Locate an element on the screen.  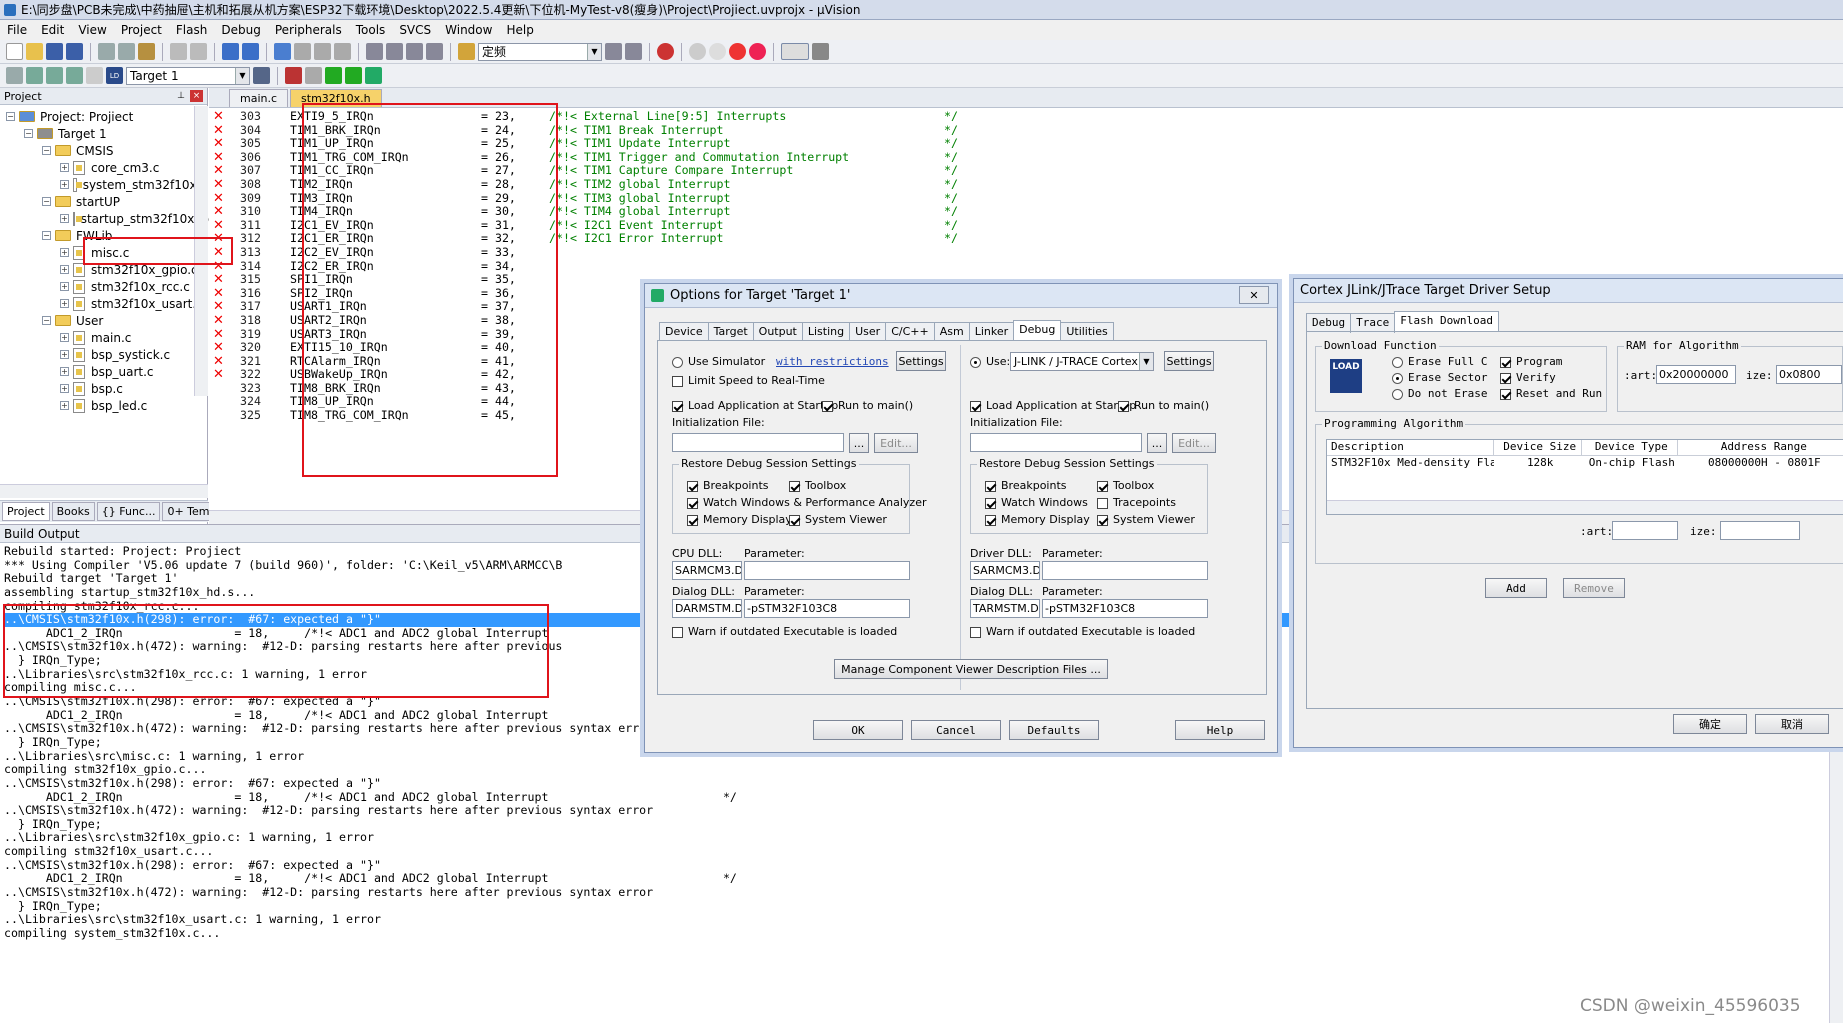
erase-sector-radio: Erase Sector is located at coordinates (1439, 377).